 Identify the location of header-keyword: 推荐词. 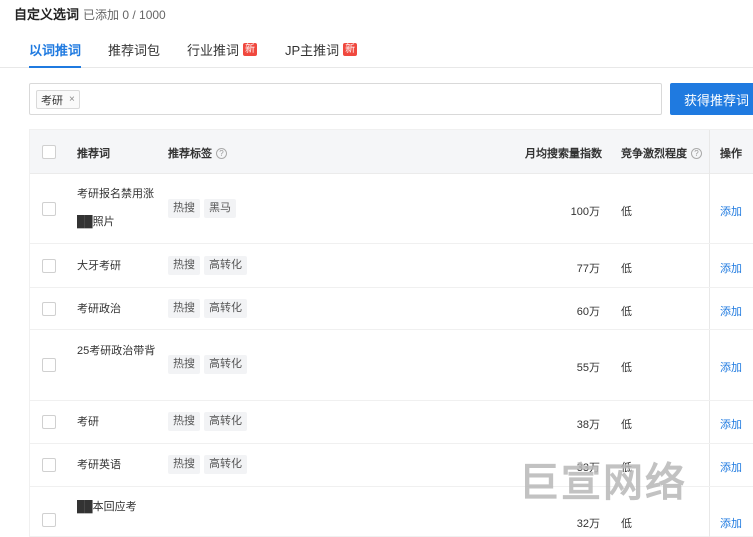
(93, 153).